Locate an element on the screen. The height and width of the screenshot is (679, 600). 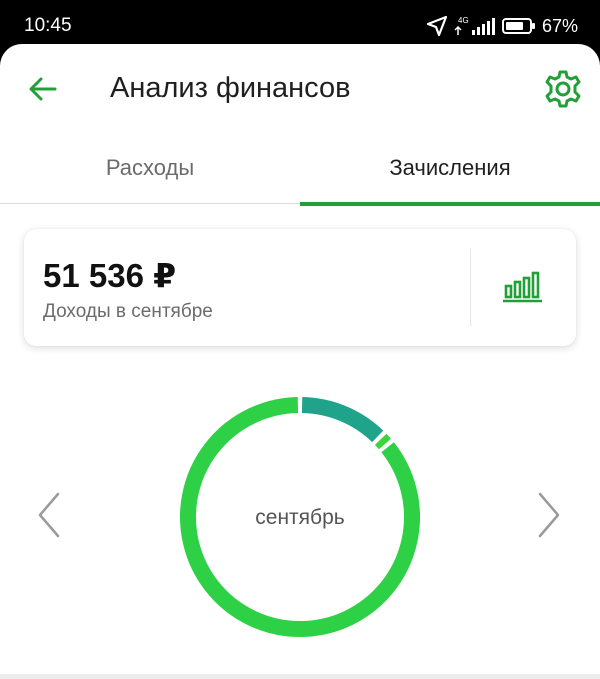
donut-month-label: сентябрь is located at coordinates (300, 517).